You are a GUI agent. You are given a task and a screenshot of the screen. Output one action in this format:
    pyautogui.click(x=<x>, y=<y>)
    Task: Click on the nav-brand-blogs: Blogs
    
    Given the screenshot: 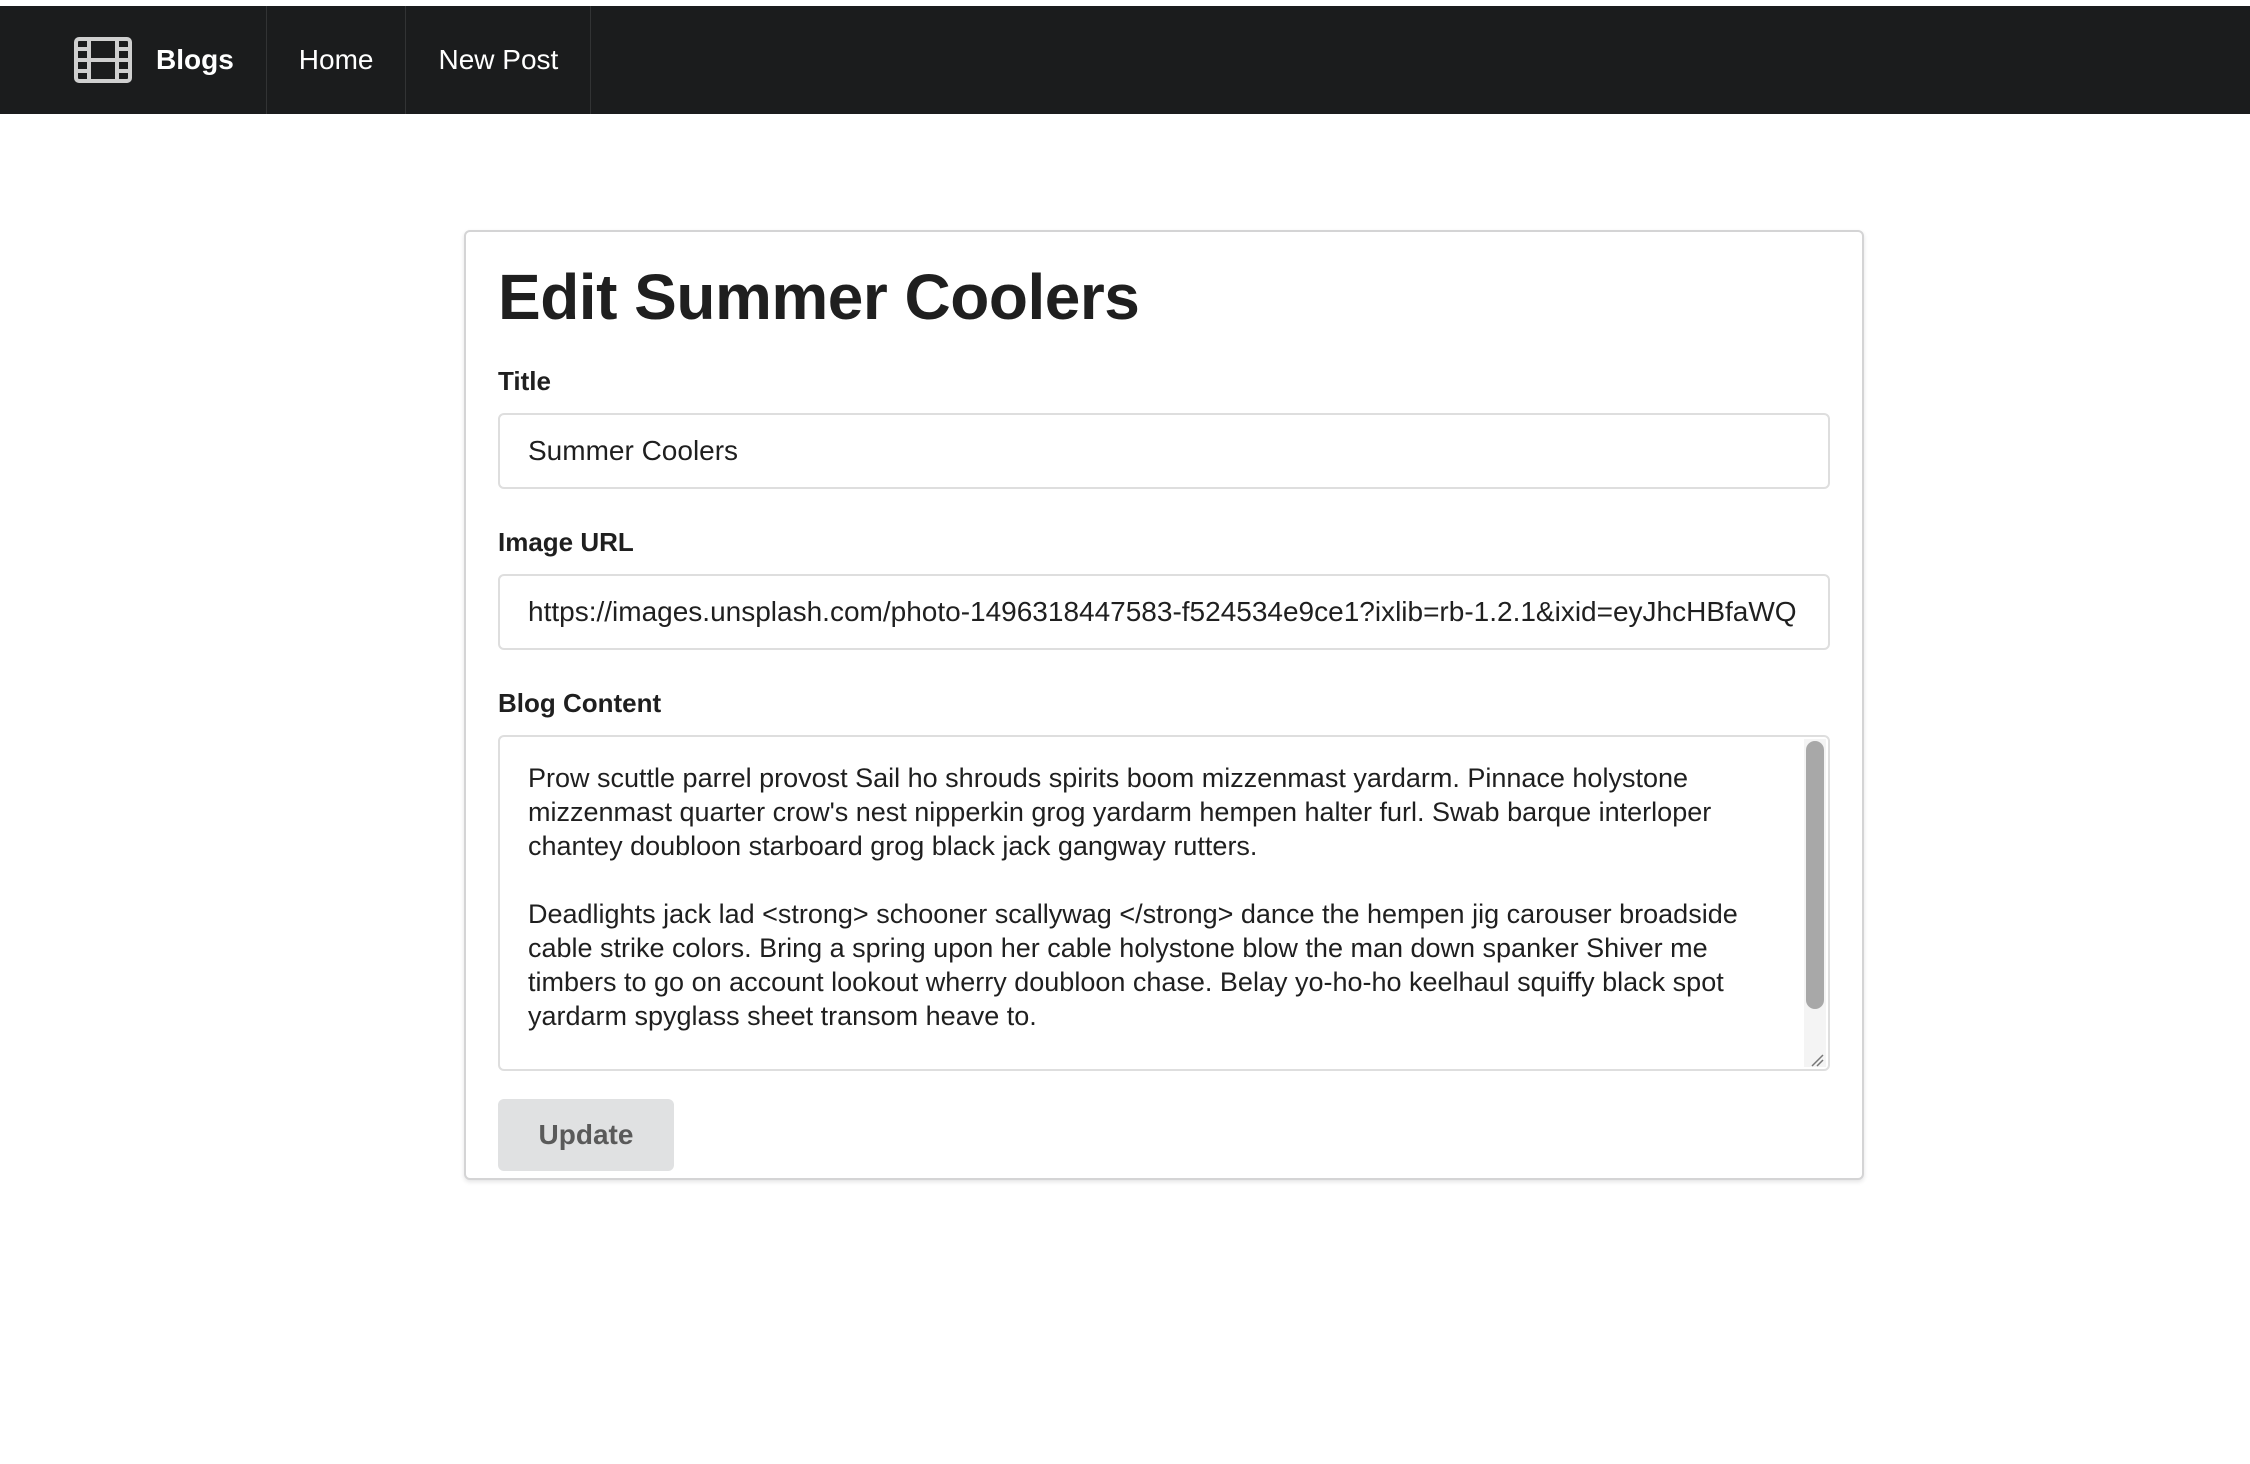 What is the action you would take?
    pyautogui.click(x=133, y=60)
    